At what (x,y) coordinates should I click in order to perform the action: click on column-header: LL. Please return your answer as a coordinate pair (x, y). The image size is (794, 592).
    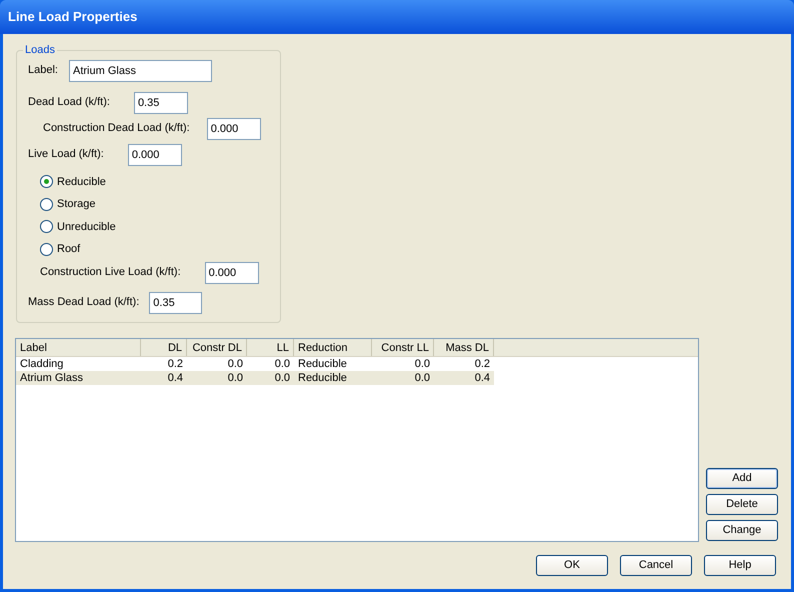
    Looking at the image, I should click on (270, 347).